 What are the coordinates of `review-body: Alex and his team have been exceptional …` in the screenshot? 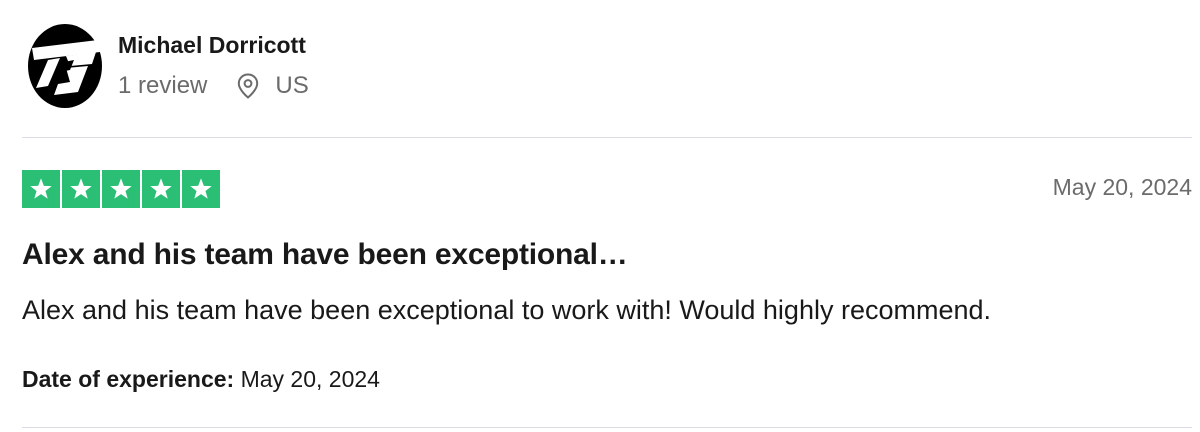 It's located at (507, 310).